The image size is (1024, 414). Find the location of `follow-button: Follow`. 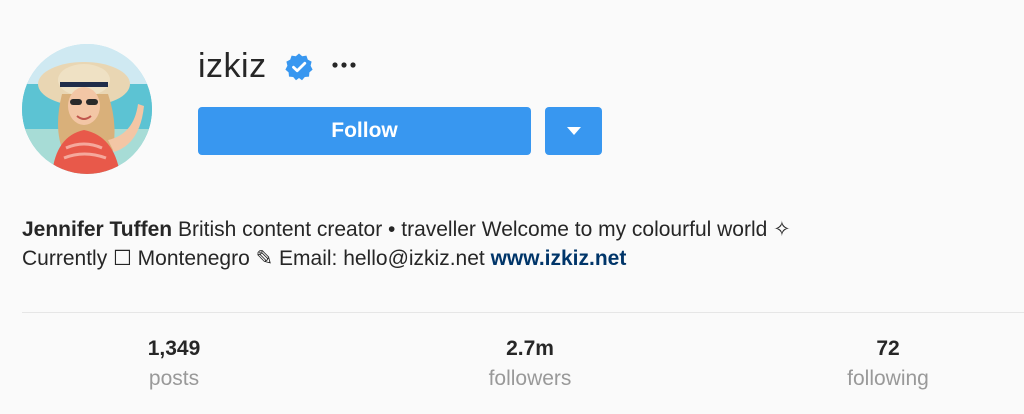

follow-button: Follow is located at coordinates (364, 131).